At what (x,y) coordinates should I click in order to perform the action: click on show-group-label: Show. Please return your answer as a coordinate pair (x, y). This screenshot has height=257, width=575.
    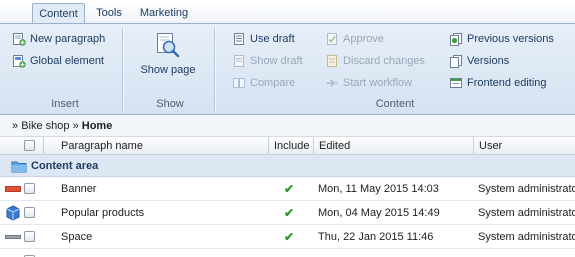
    Looking at the image, I should click on (170, 104).